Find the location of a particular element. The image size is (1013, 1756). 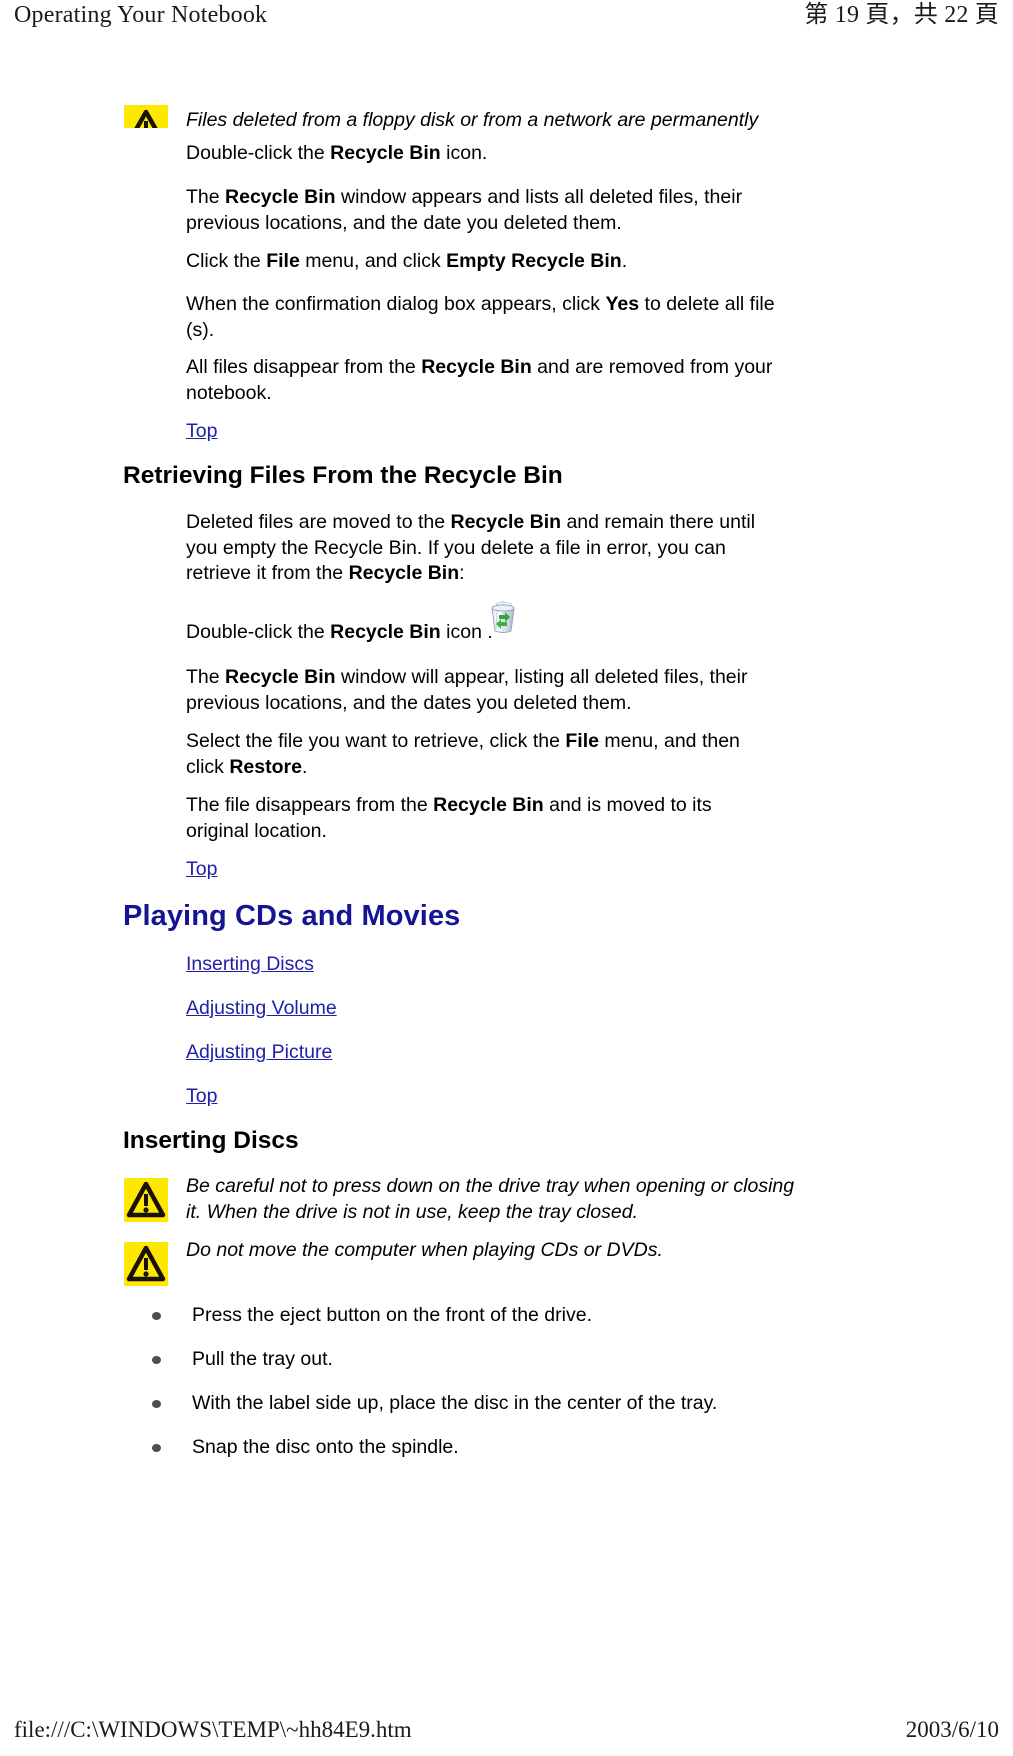

heading-retrieving-files: Retrieving Files From the Recycle Bin is located at coordinates (343, 475).